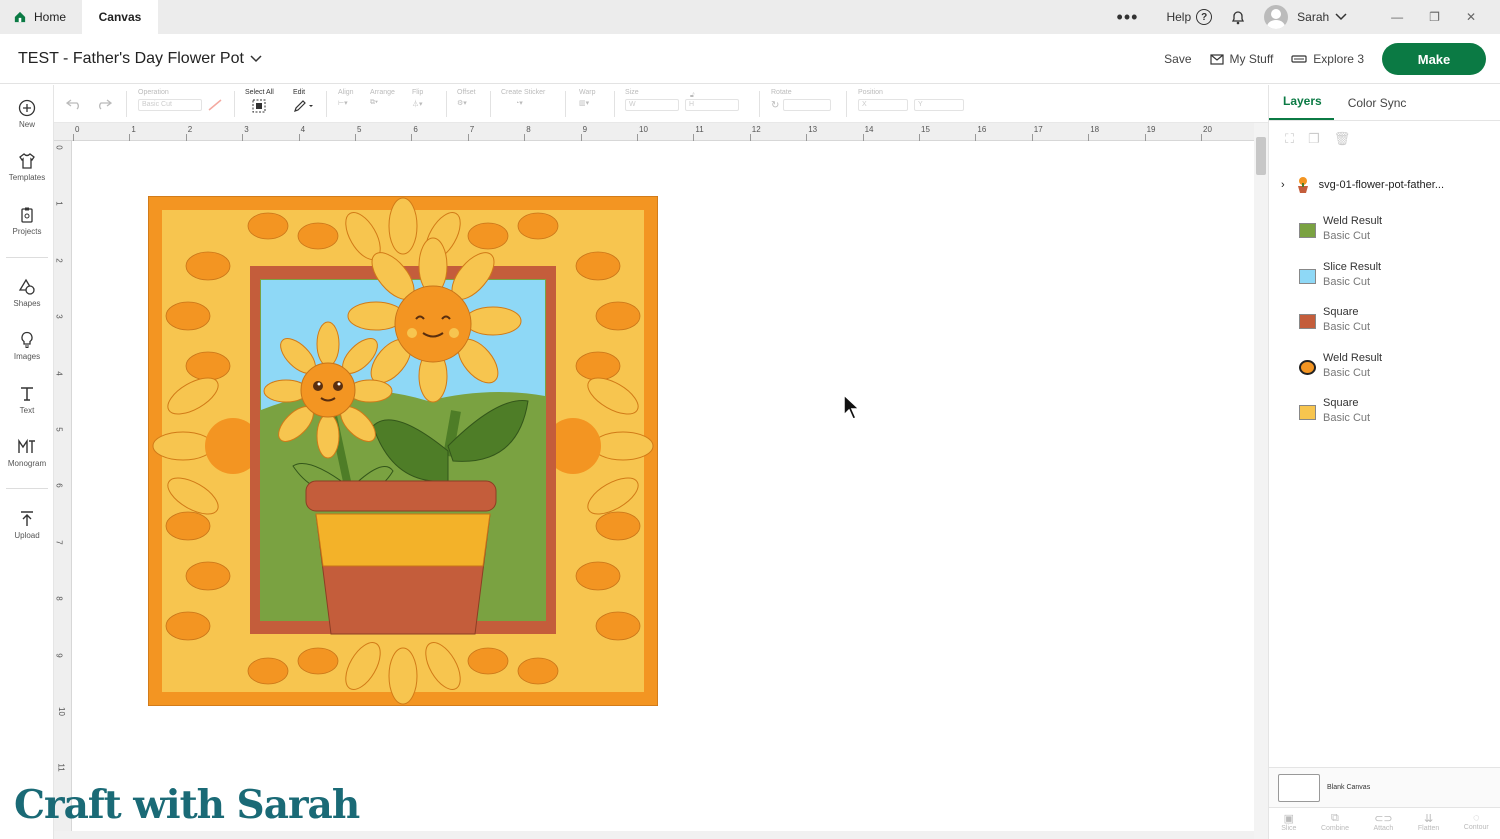 The width and height of the screenshot is (1500, 839). What do you see at coordinates (1376, 108) in the screenshot?
I see `tab-color-sync: Color Sync` at bounding box center [1376, 108].